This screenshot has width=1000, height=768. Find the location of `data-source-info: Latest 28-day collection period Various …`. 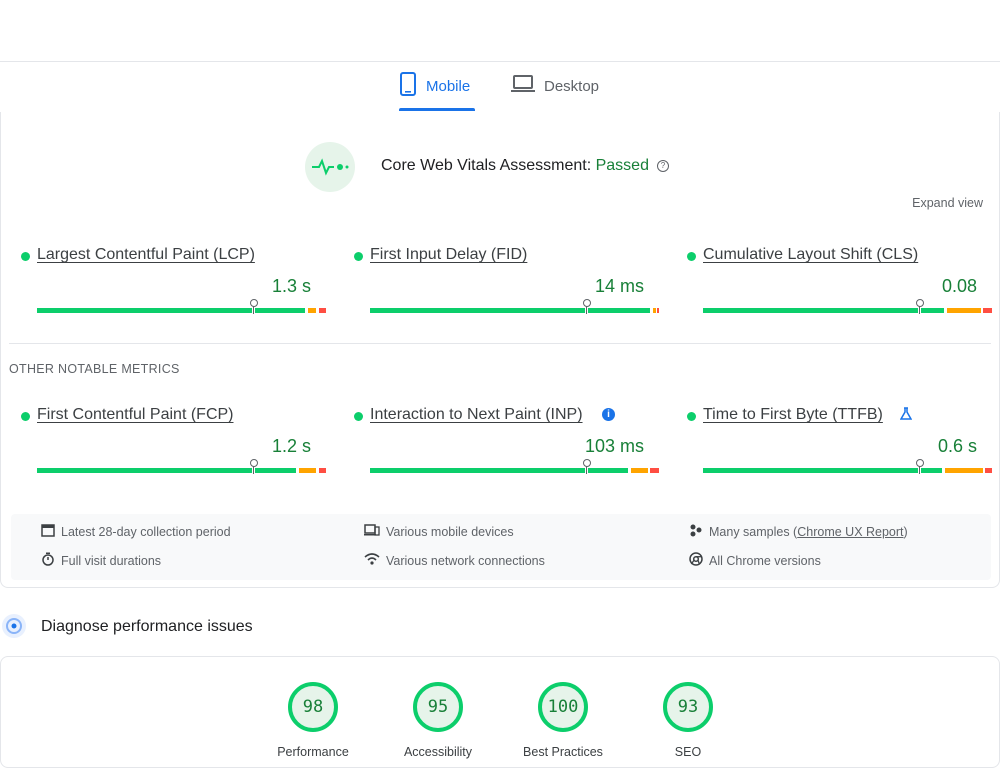

data-source-info: Latest 28-day collection period Various … is located at coordinates (501, 547).